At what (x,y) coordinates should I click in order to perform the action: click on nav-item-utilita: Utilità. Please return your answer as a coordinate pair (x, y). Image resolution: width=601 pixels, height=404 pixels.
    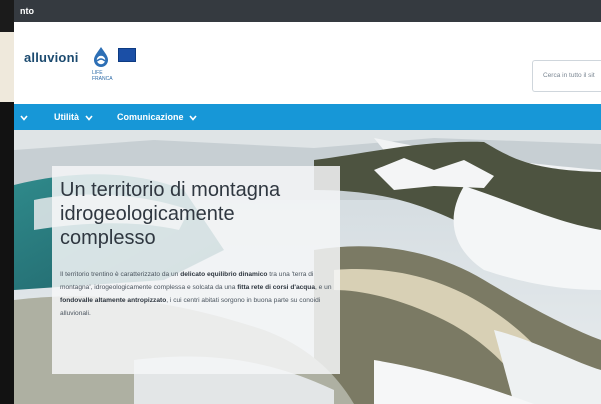
    Looking at the image, I should click on (73, 117).